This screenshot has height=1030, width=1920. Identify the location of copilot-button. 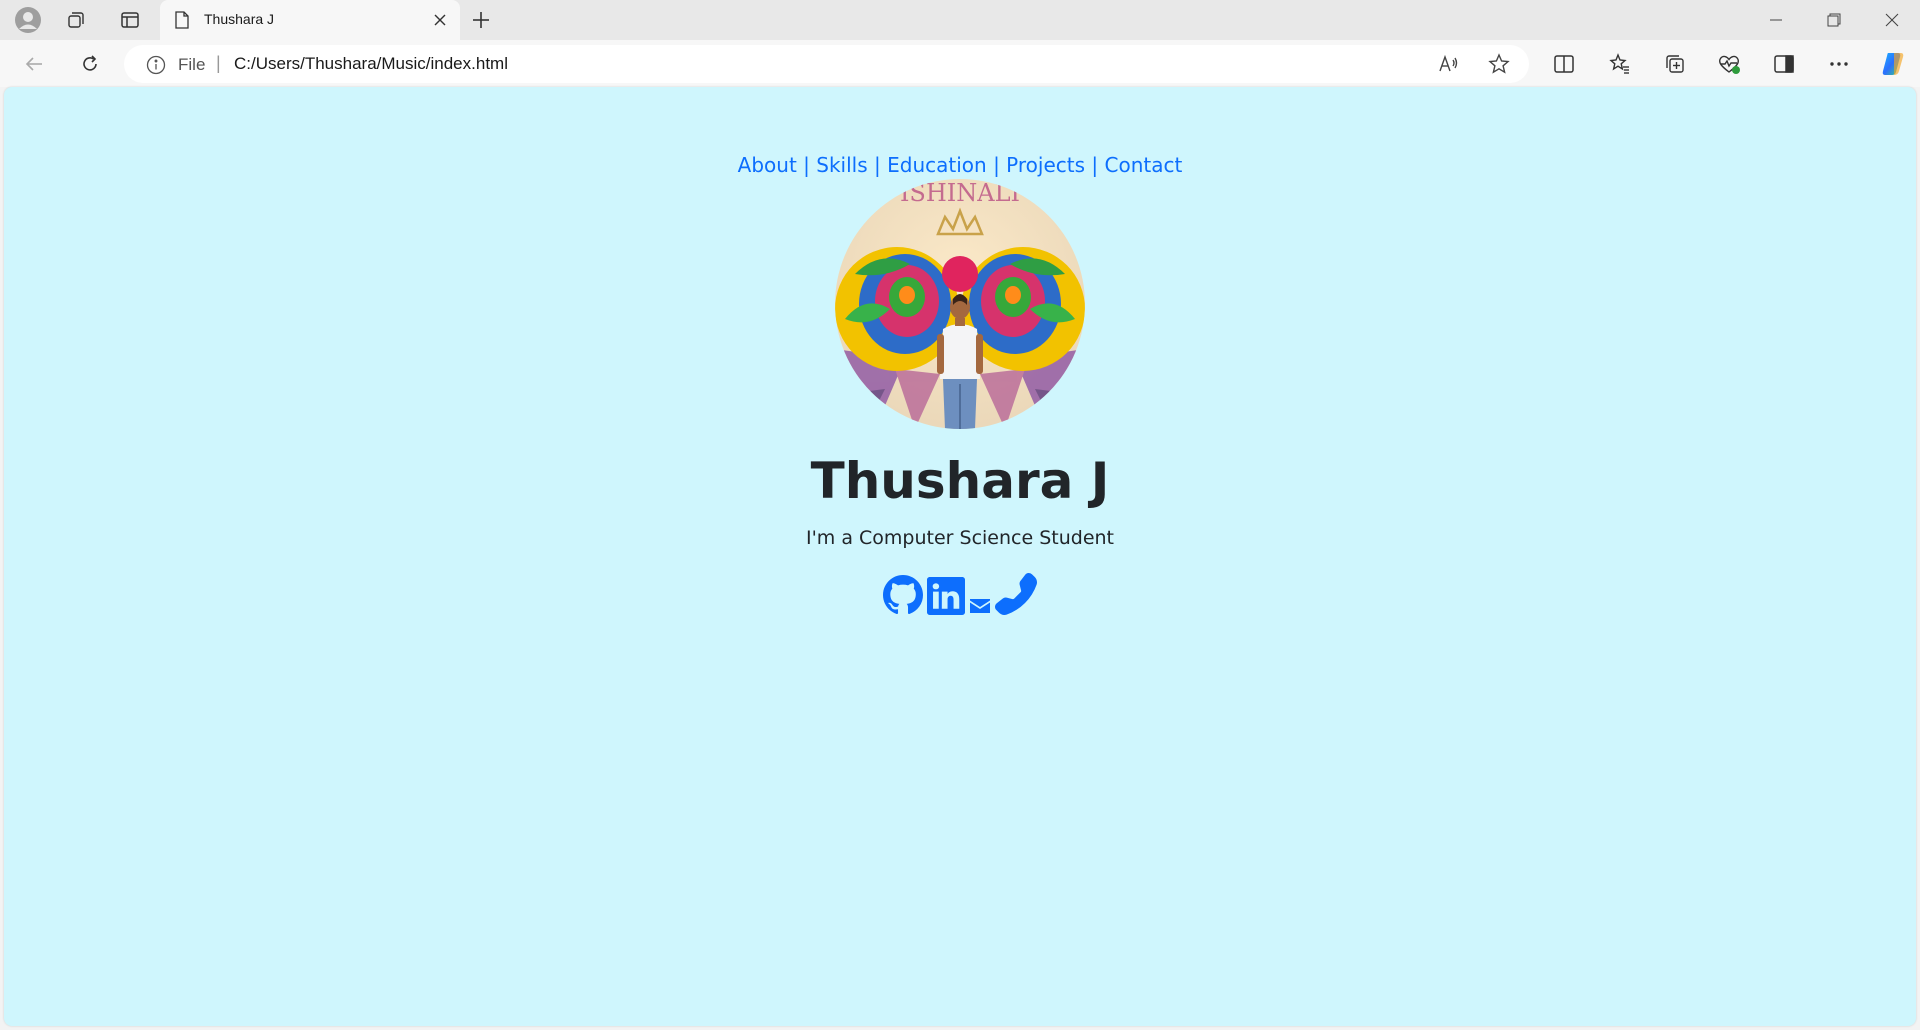
(1893, 64).